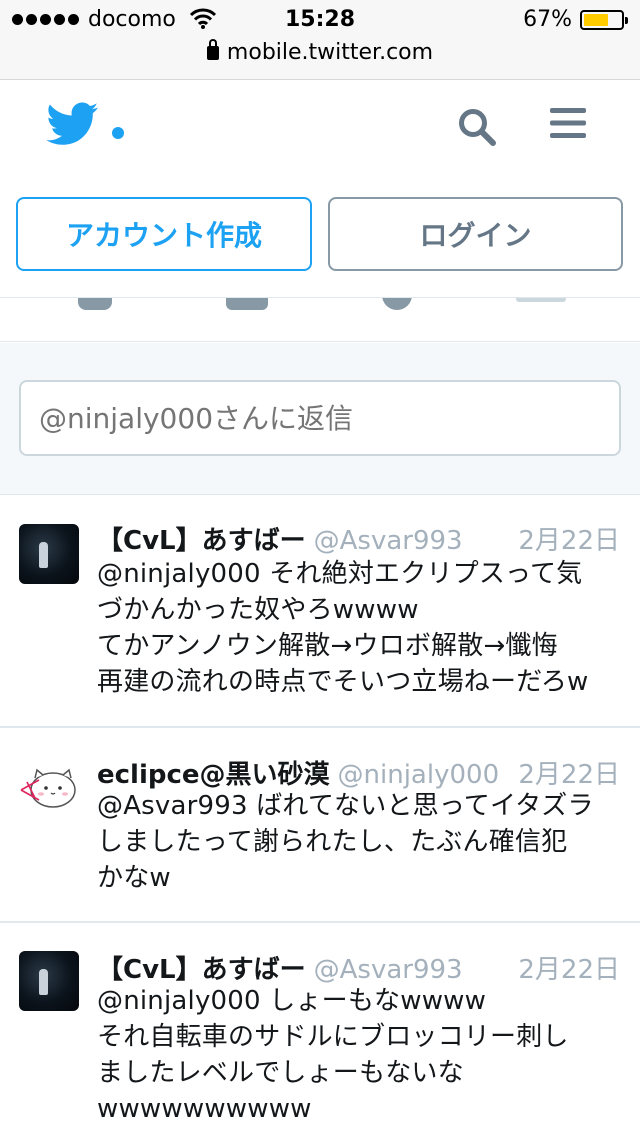 The image size is (640, 1136). I want to click on auth-bar: アカウント作成 ログイン, so click(320, 234).